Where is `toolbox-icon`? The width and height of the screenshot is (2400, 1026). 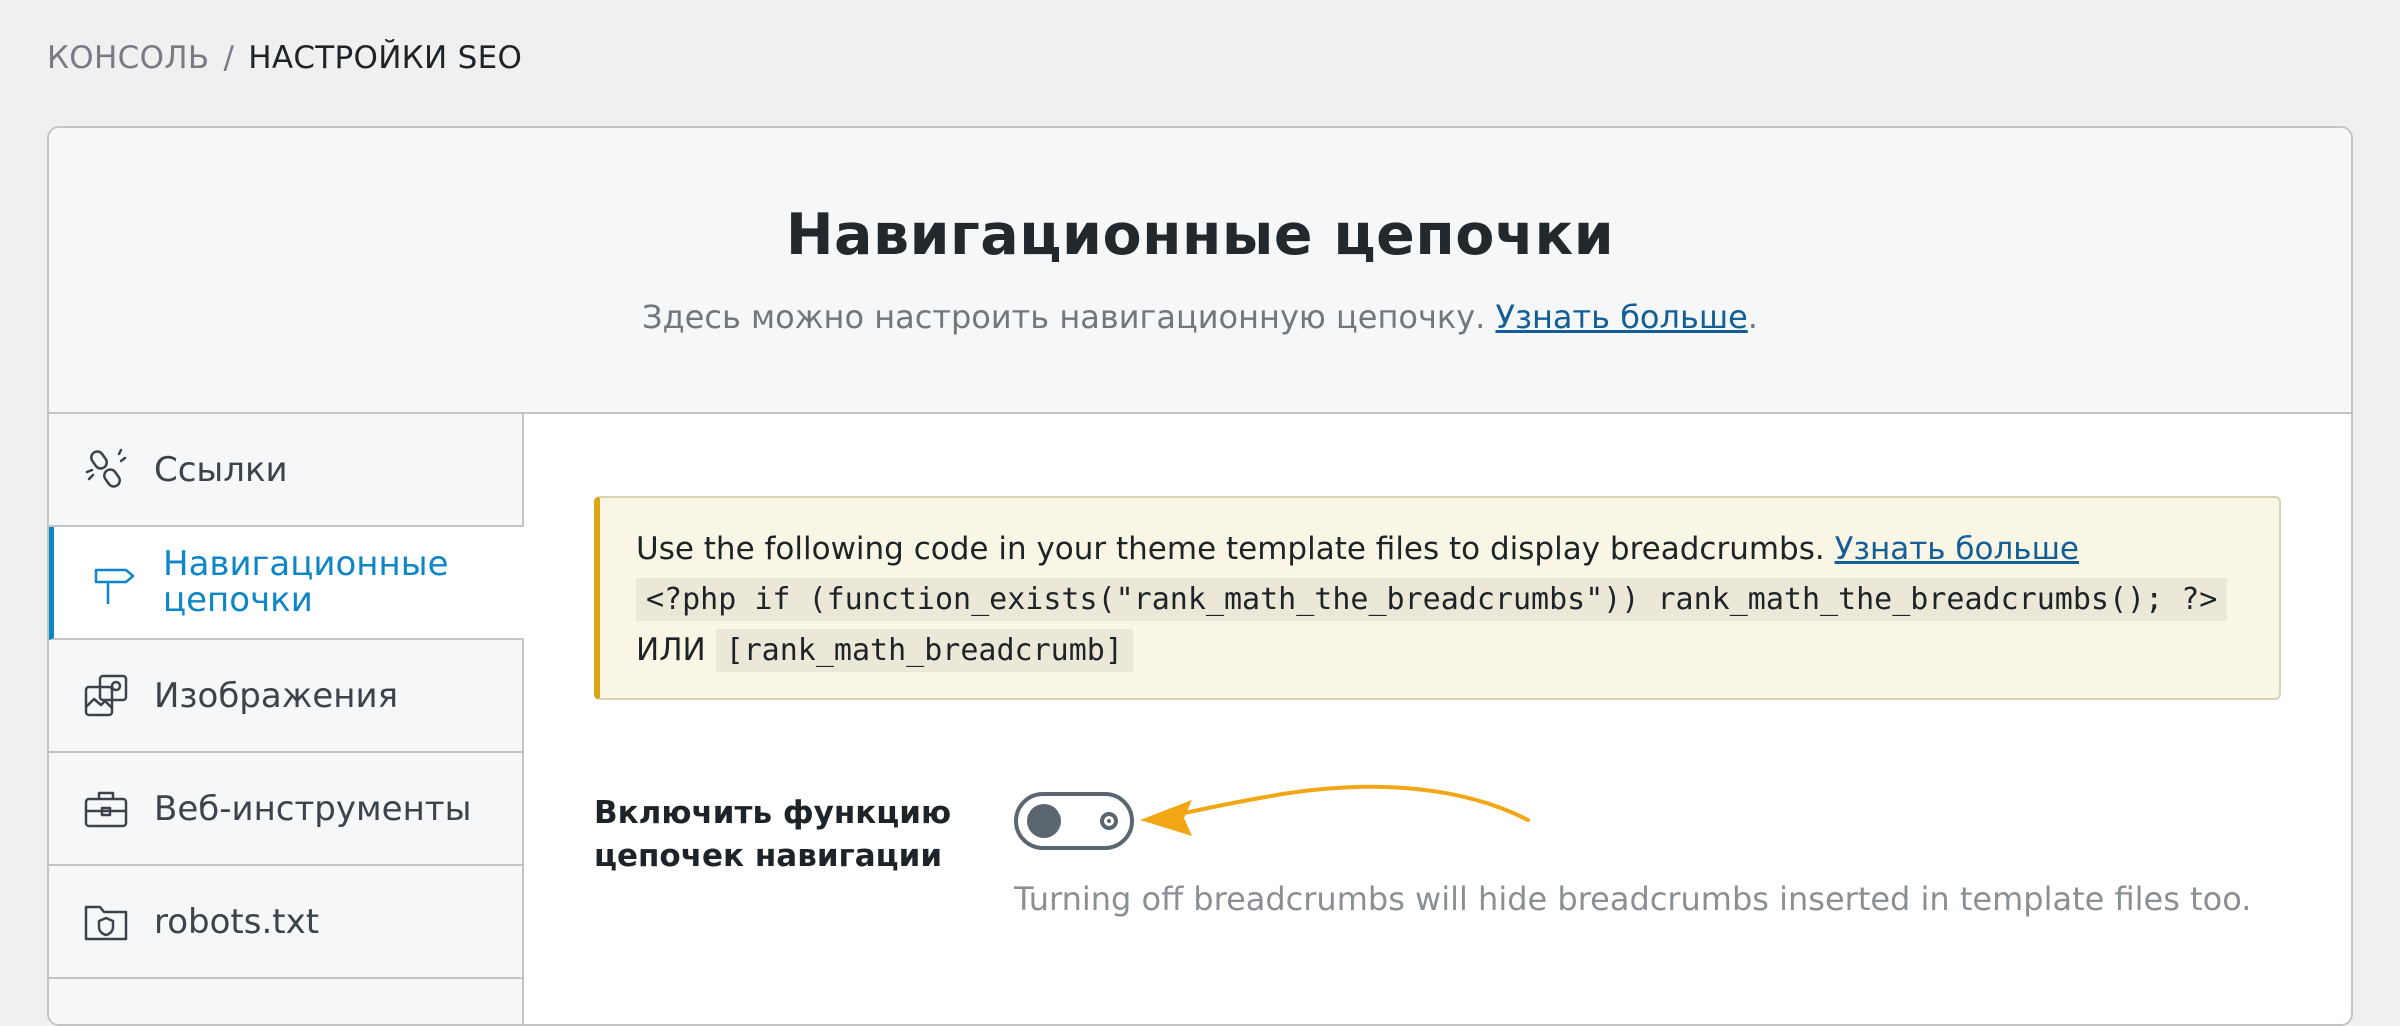 toolbox-icon is located at coordinates (106, 809).